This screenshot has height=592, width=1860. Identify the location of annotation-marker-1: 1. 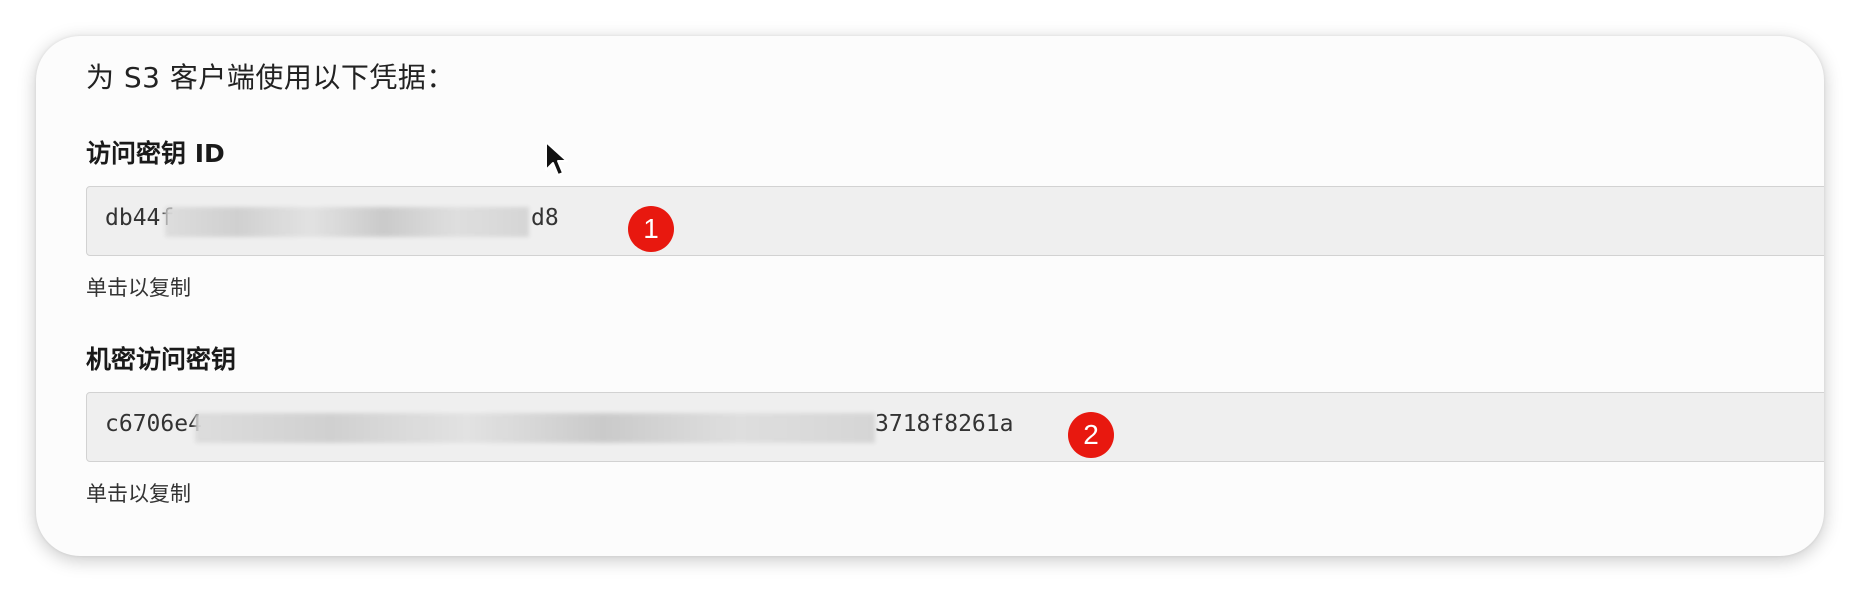
(651, 229).